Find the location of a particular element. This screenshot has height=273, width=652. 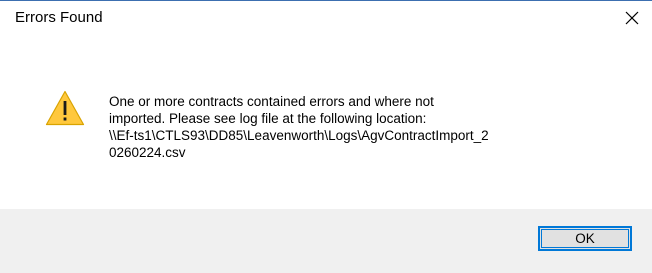

title-bar: Errors Found is located at coordinates (326, 17).